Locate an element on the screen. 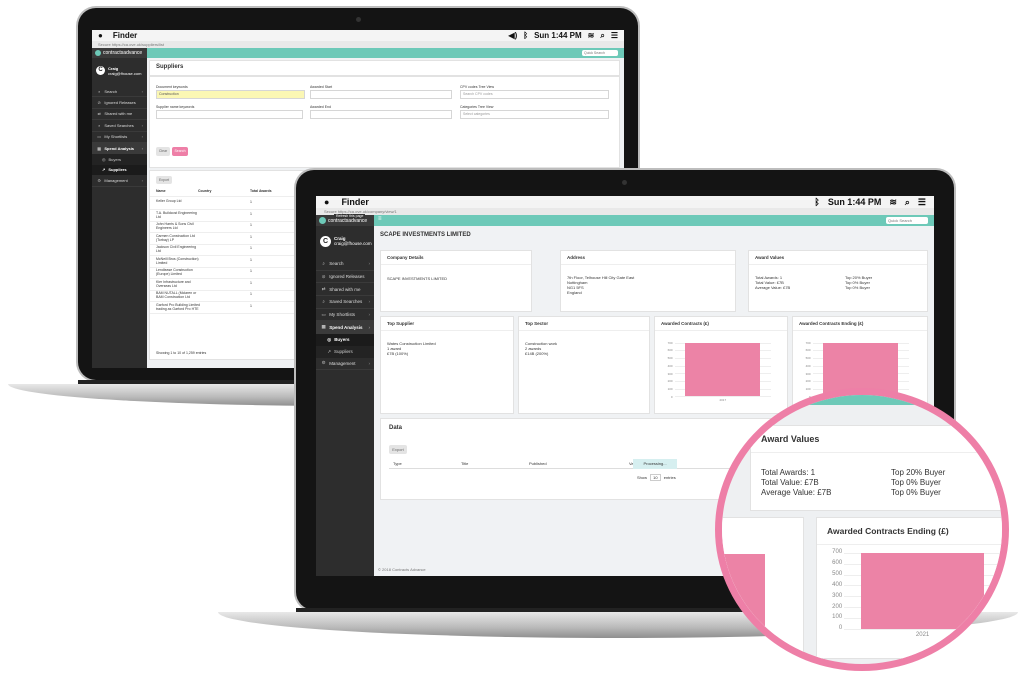 The width and height of the screenshot is (1021, 675). awarded-start-input is located at coordinates (381, 94).